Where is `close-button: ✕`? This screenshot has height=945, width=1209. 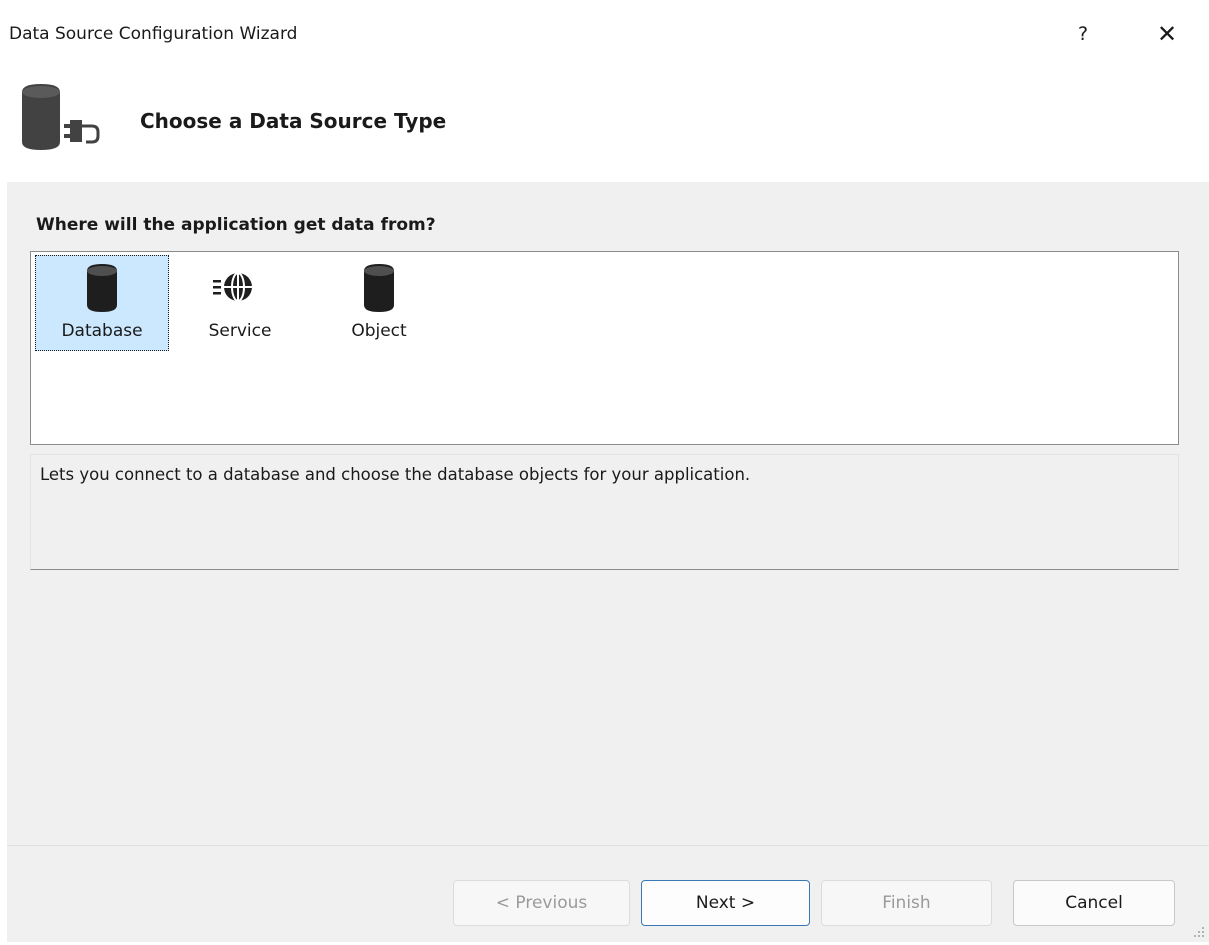
close-button: ✕ is located at coordinates (1167, 34).